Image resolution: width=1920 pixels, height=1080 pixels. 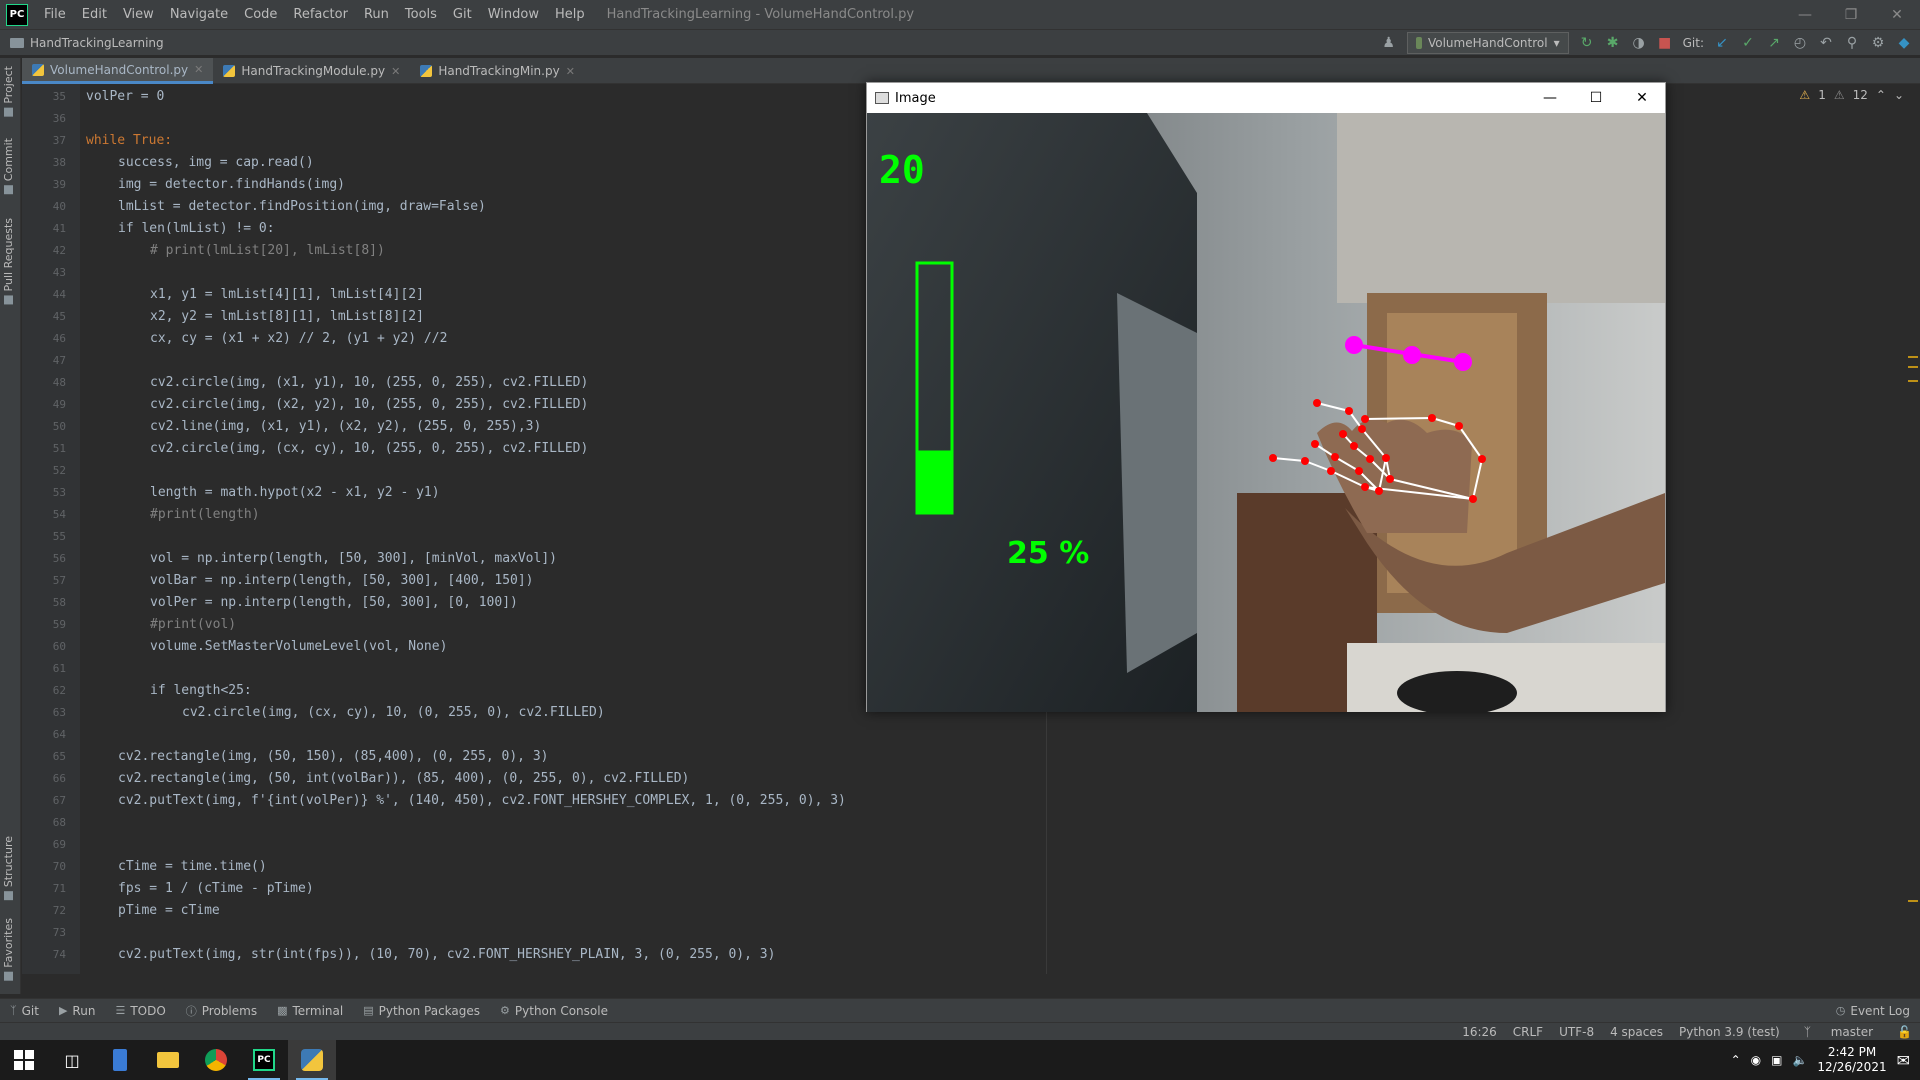 What do you see at coordinates (1838, 1032) in the screenshot?
I see `git-branch: ᛉ master` at bounding box center [1838, 1032].